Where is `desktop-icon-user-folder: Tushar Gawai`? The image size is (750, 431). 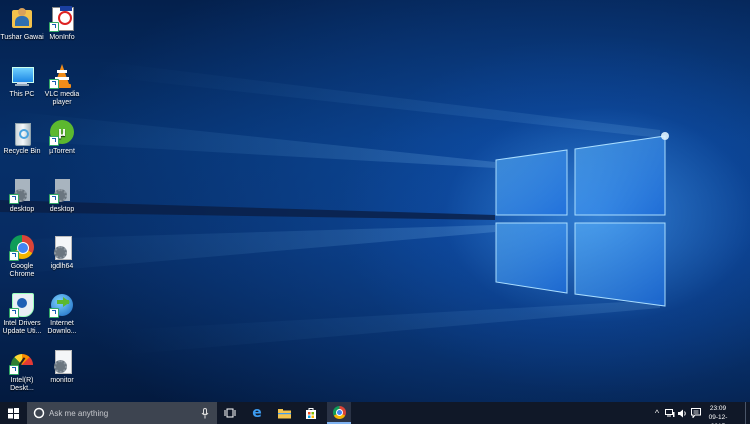
desktop-icon-user-folder: Tushar Gawai is located at coordinates (22, 24).